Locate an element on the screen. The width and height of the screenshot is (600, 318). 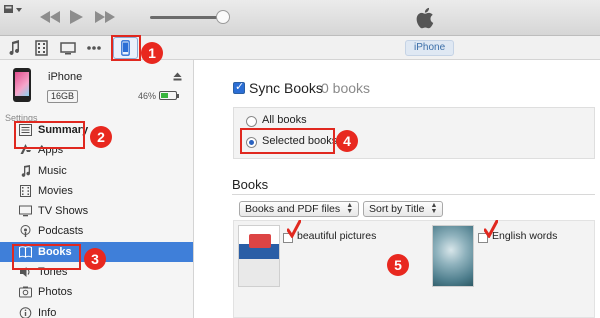
device-pill: iPhone is located at coordinates (430, 48).